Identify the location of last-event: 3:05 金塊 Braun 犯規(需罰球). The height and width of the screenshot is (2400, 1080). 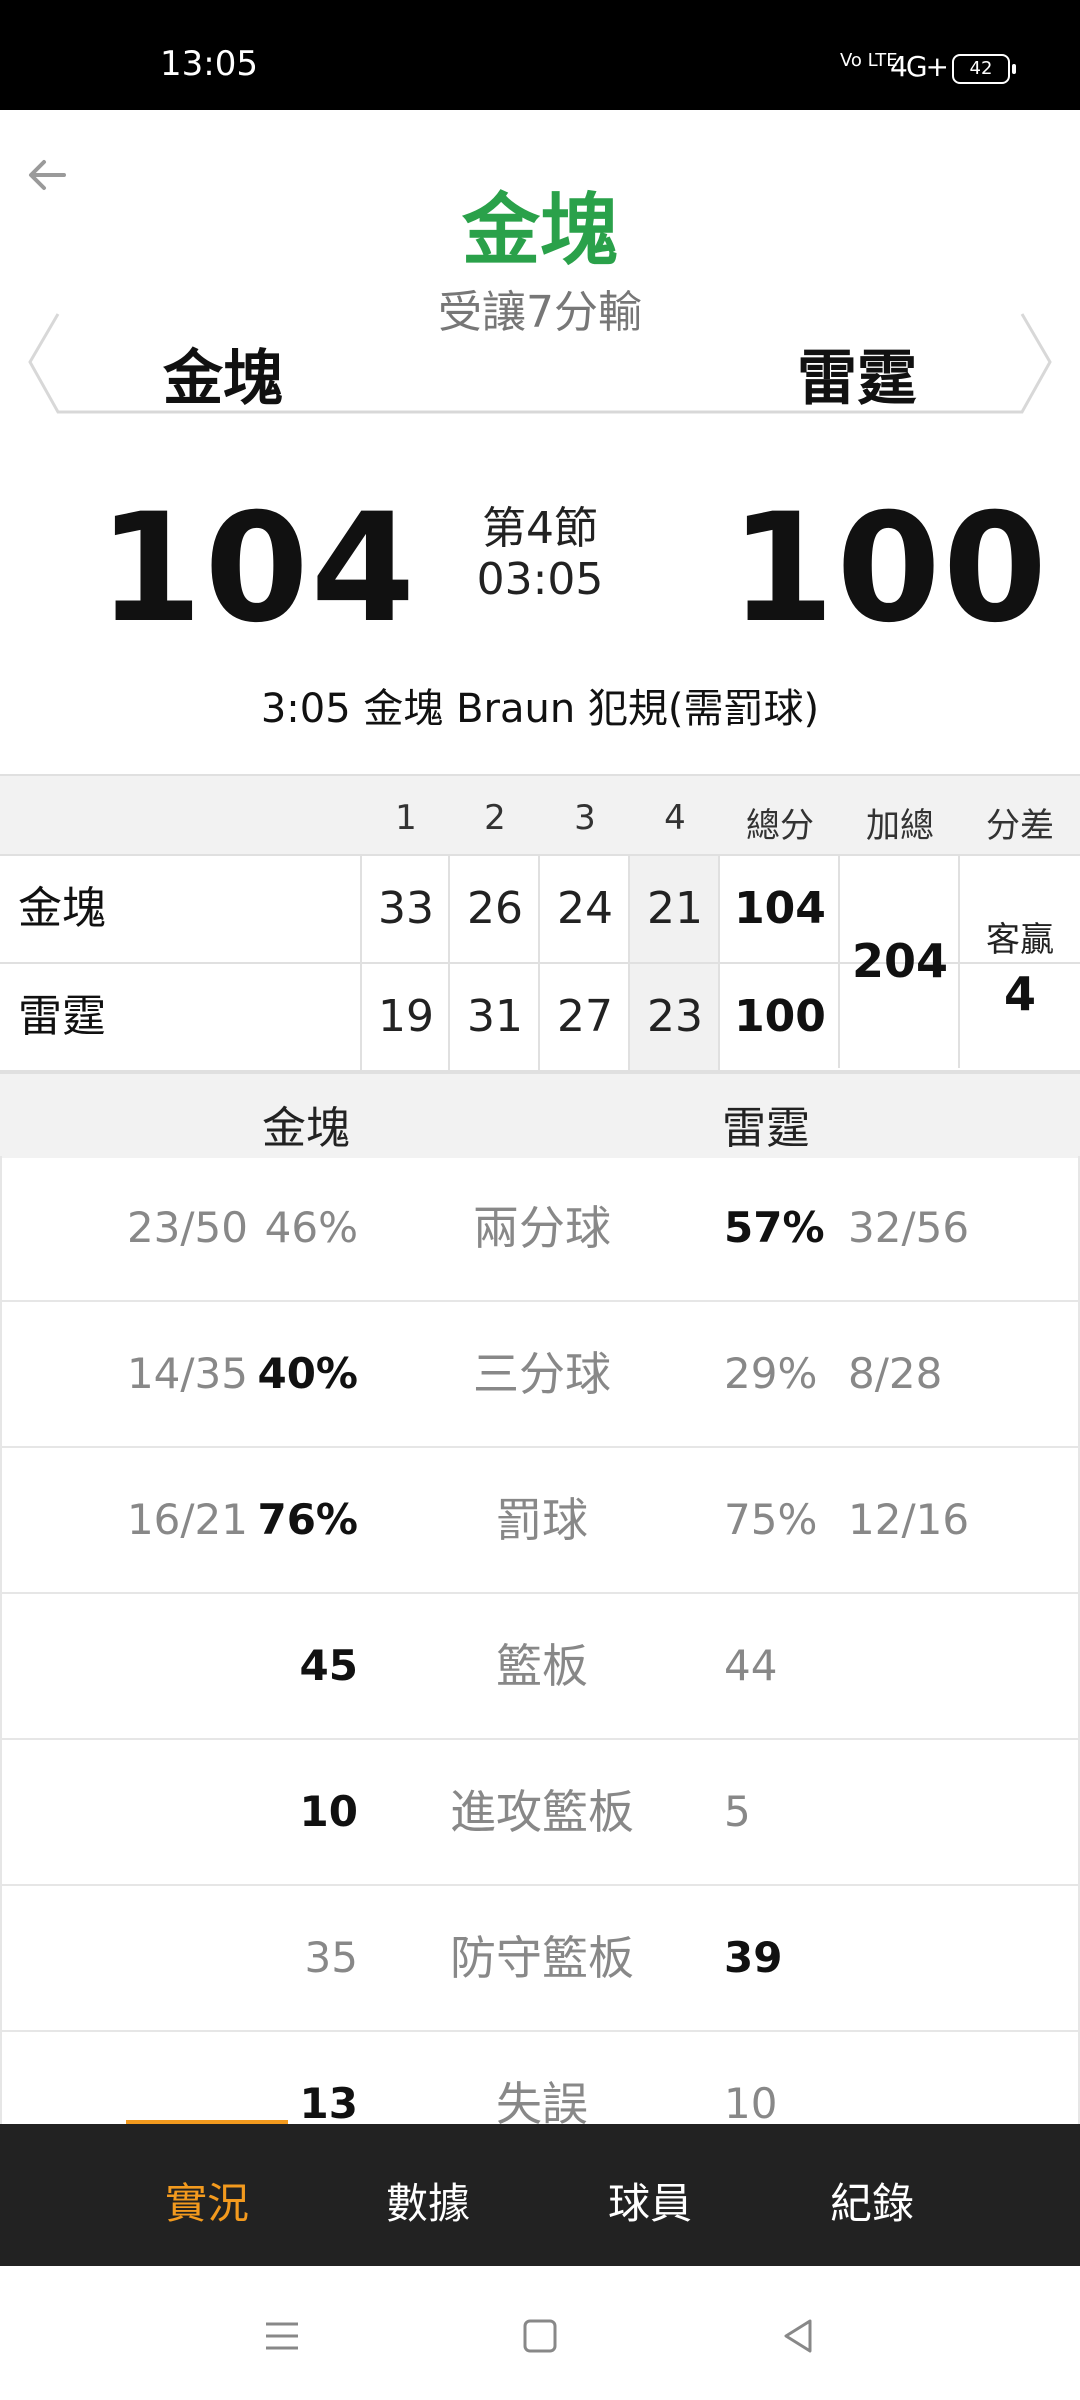
(540, 709).